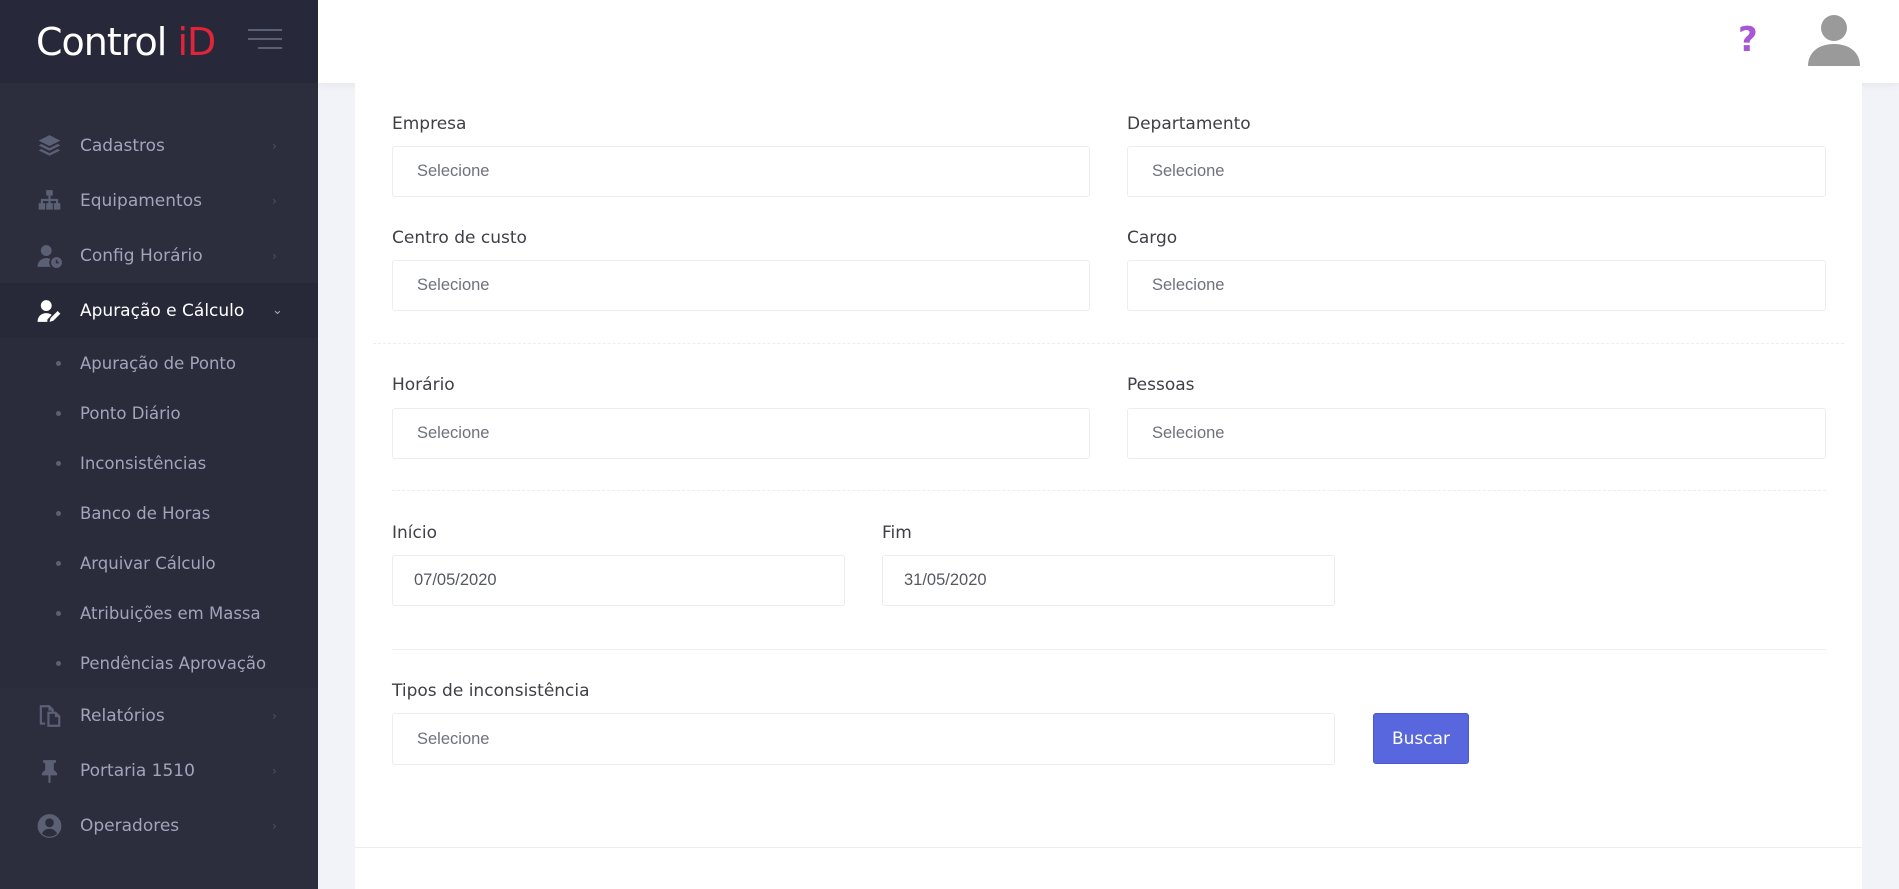  What do you see at coordinates (141, 200) in the screenshot?
I see `sidebar-item-label: Equipamentos` at bounding box center [141, 200].